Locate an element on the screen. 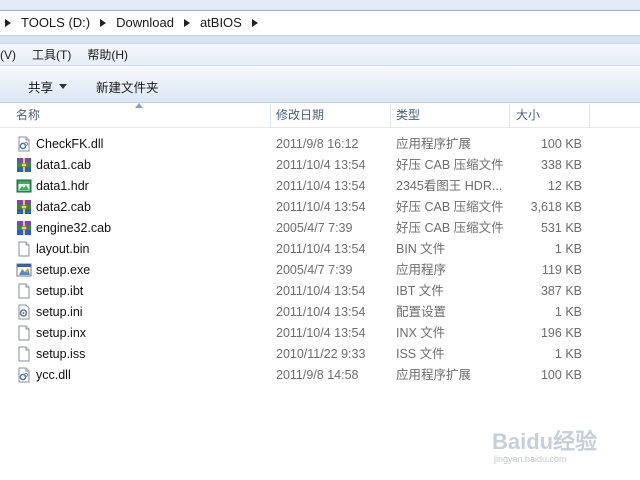  file-row: setup.ibt 2011/10/4 13:54 IBT 文件 387 KB is located at coordinates (320, 291).